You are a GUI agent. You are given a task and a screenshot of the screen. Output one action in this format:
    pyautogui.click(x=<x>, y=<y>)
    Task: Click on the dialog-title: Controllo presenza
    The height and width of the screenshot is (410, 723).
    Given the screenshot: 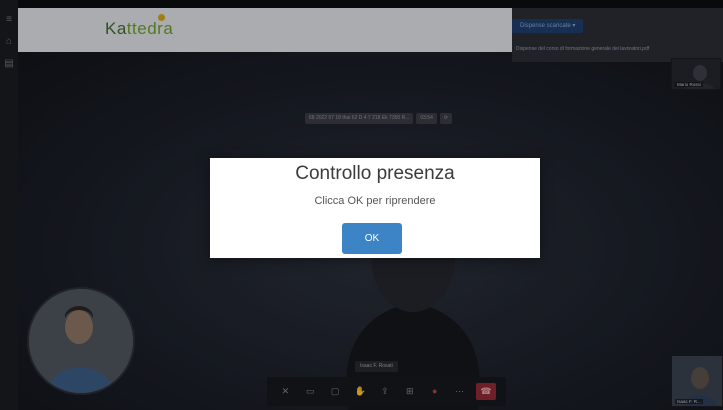 What is the action you would take?
    pyautogui.click(x=375, y=173)
    